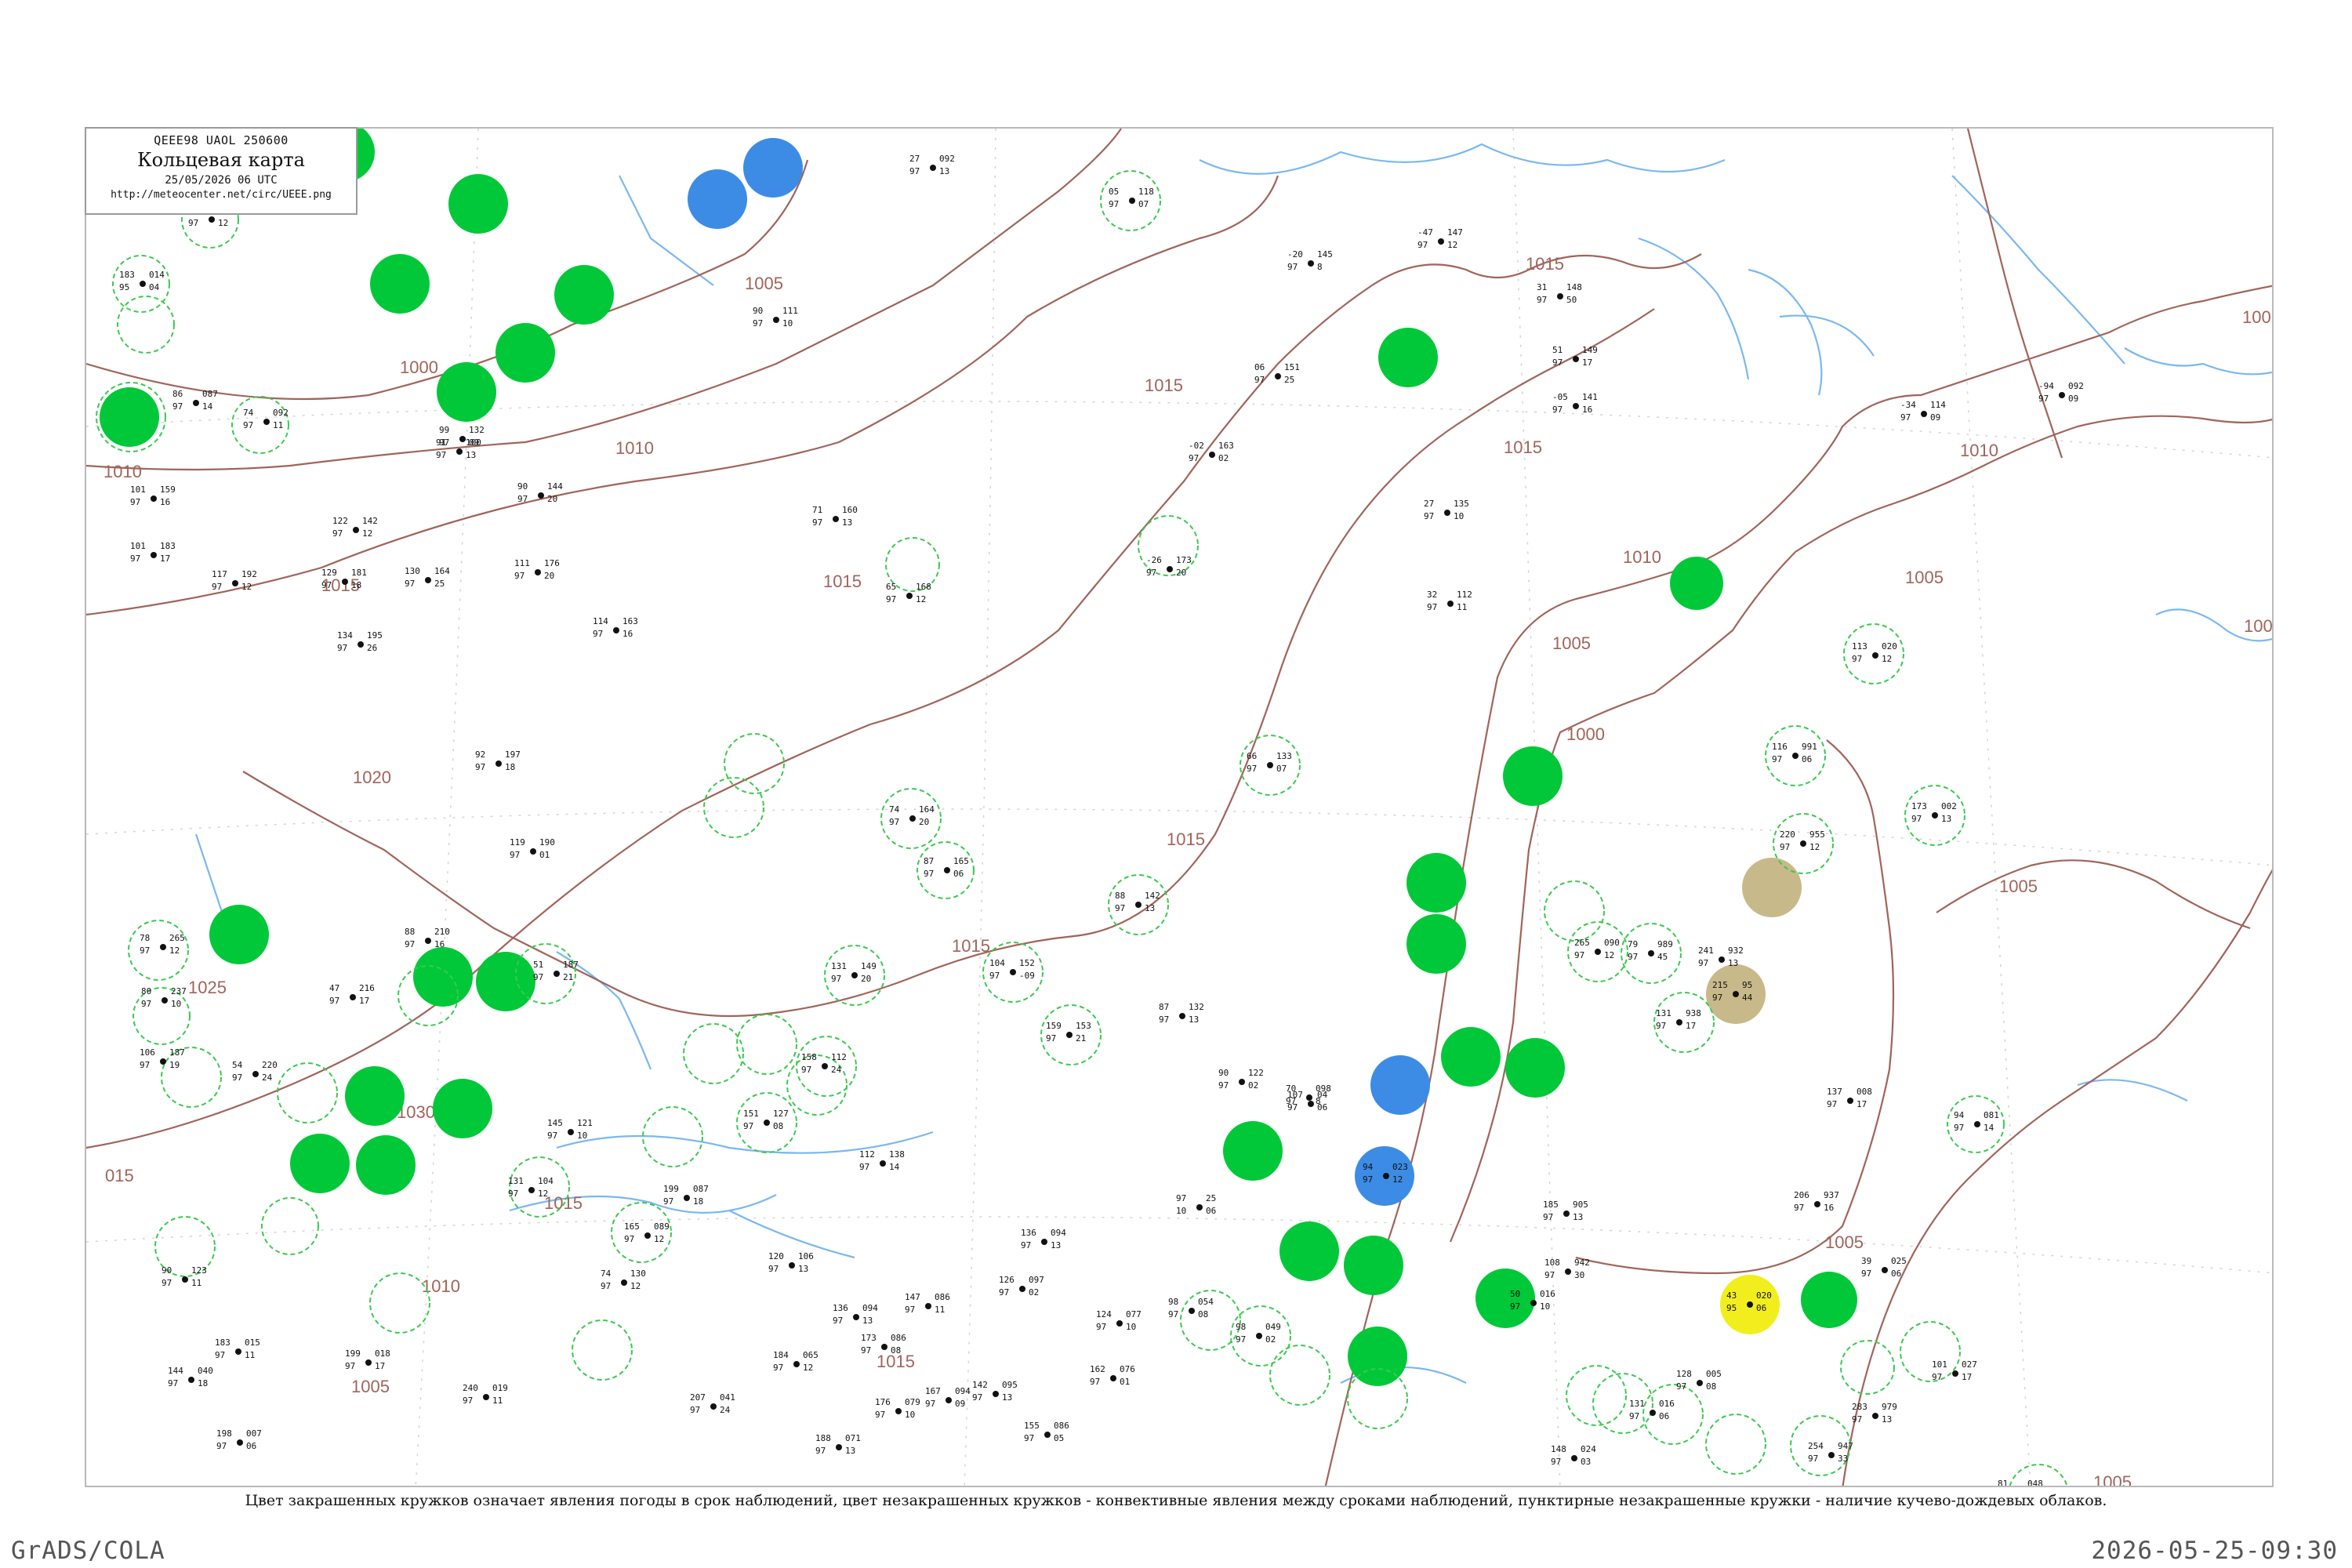  What do you see at coordinates (1720, 985) in the screenshot?
I see `svg-text: 215` at bounding box center [1720, 985].